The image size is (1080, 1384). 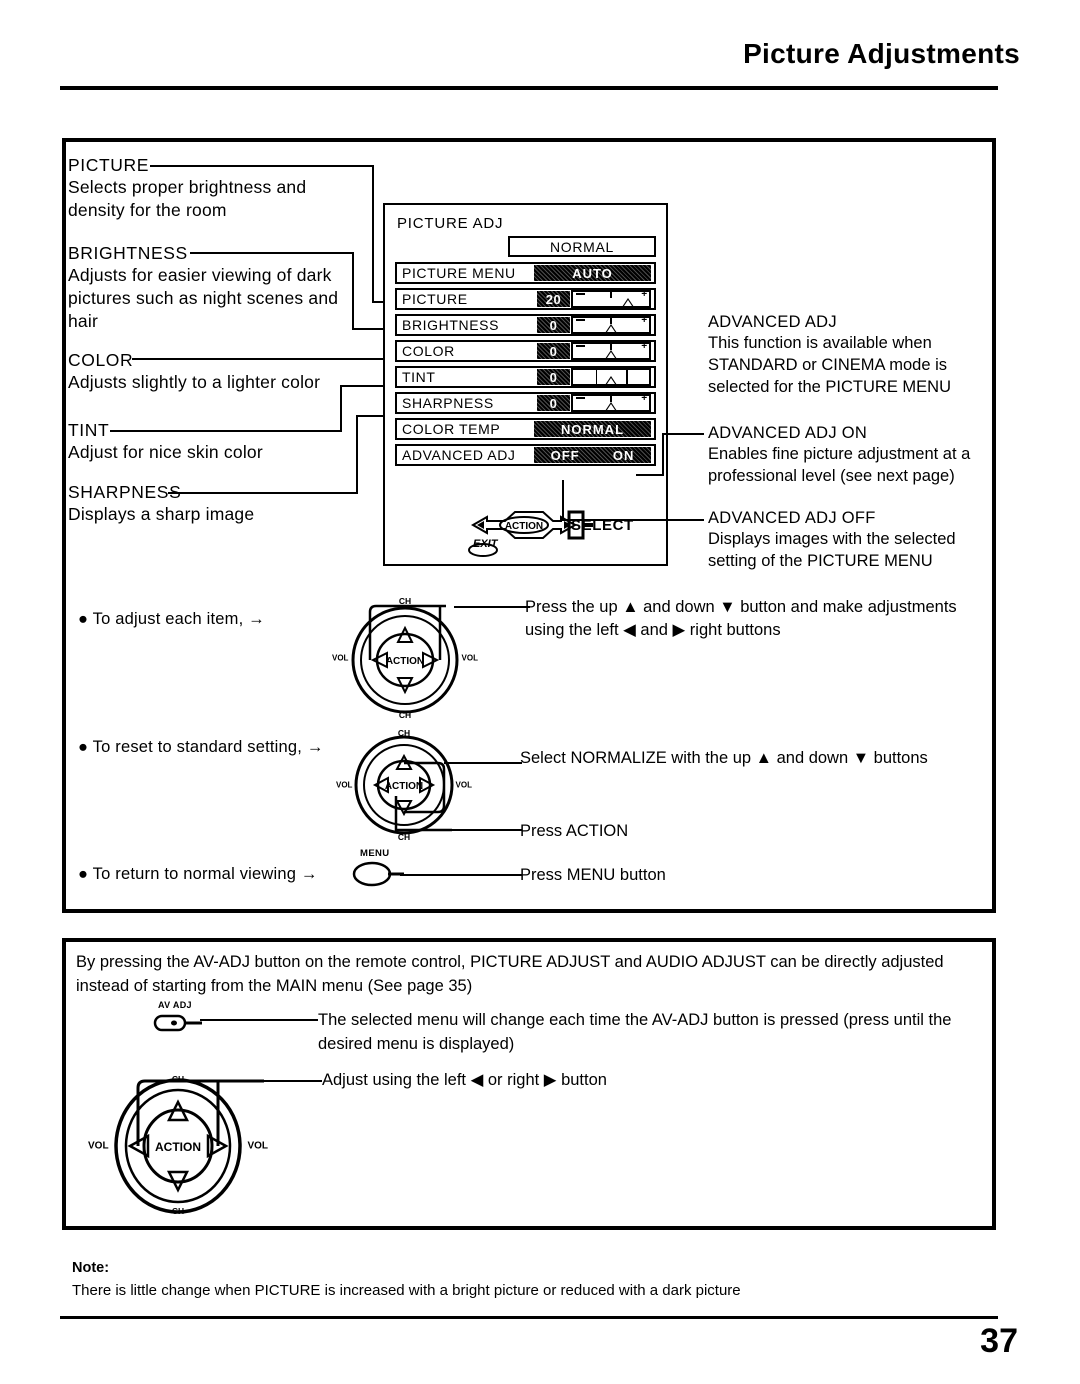 I want to click on osd-select-pad: ACTION SELECT EXIT, so click(x=560, y=534).